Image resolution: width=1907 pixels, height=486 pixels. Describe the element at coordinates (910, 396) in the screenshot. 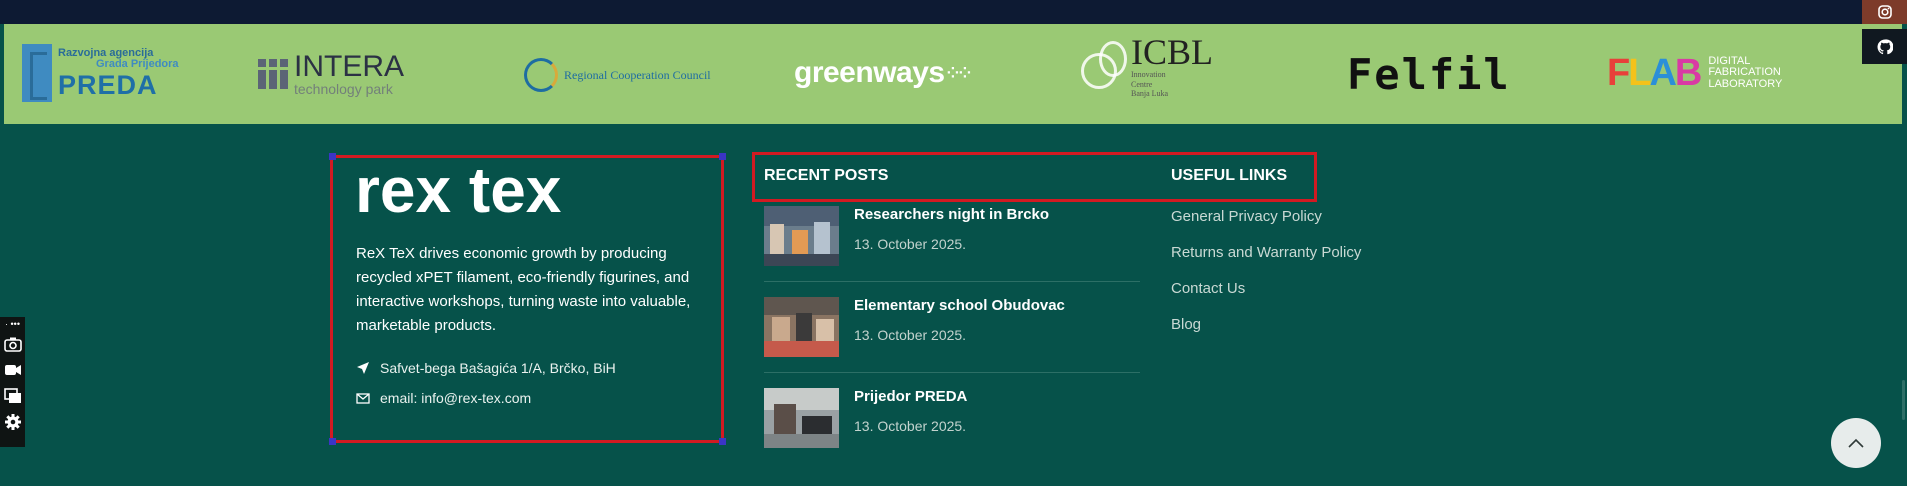

I see `post-title: Prijedor PREDA` at that location.